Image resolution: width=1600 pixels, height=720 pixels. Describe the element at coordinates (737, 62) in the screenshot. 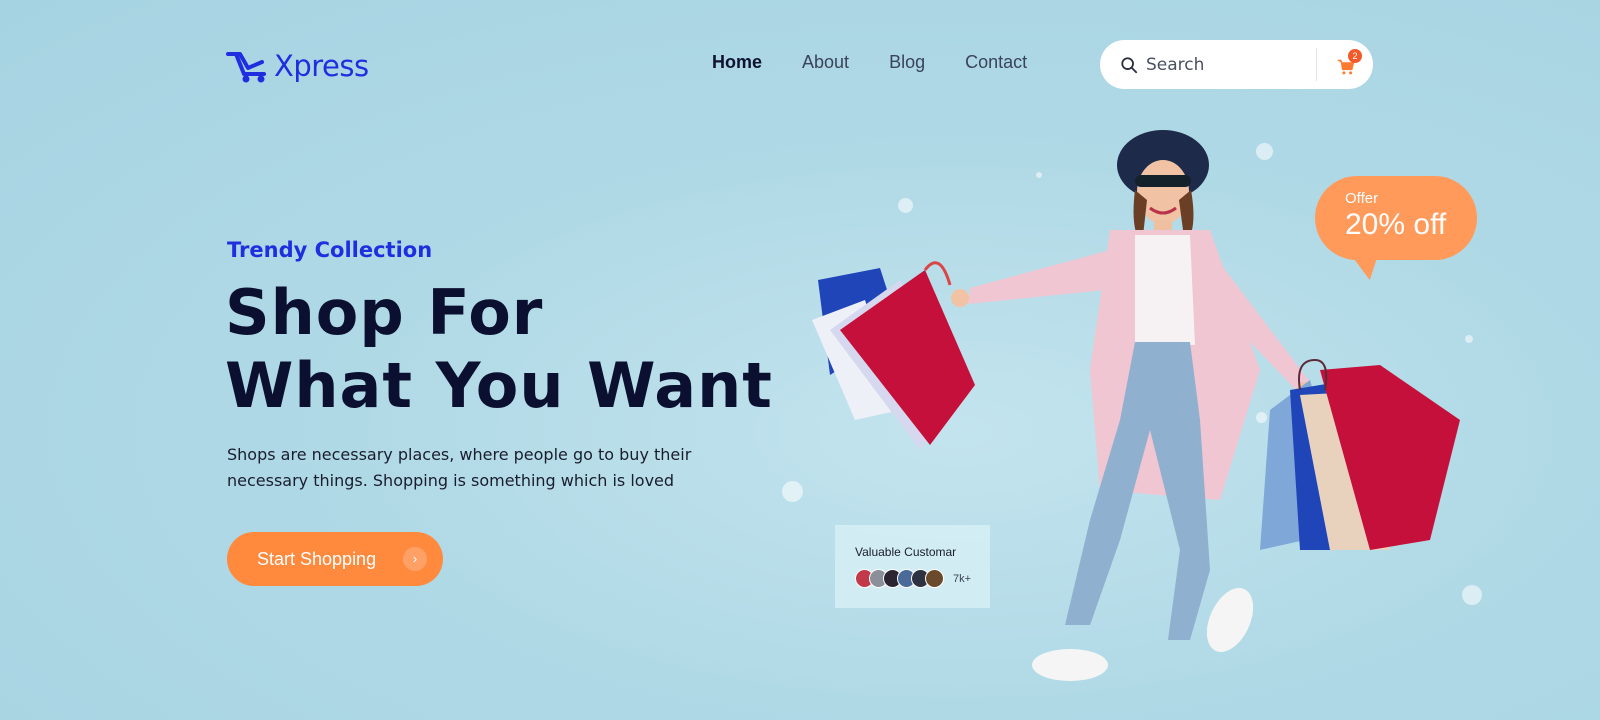

I see `nav-home: Home` at that location.